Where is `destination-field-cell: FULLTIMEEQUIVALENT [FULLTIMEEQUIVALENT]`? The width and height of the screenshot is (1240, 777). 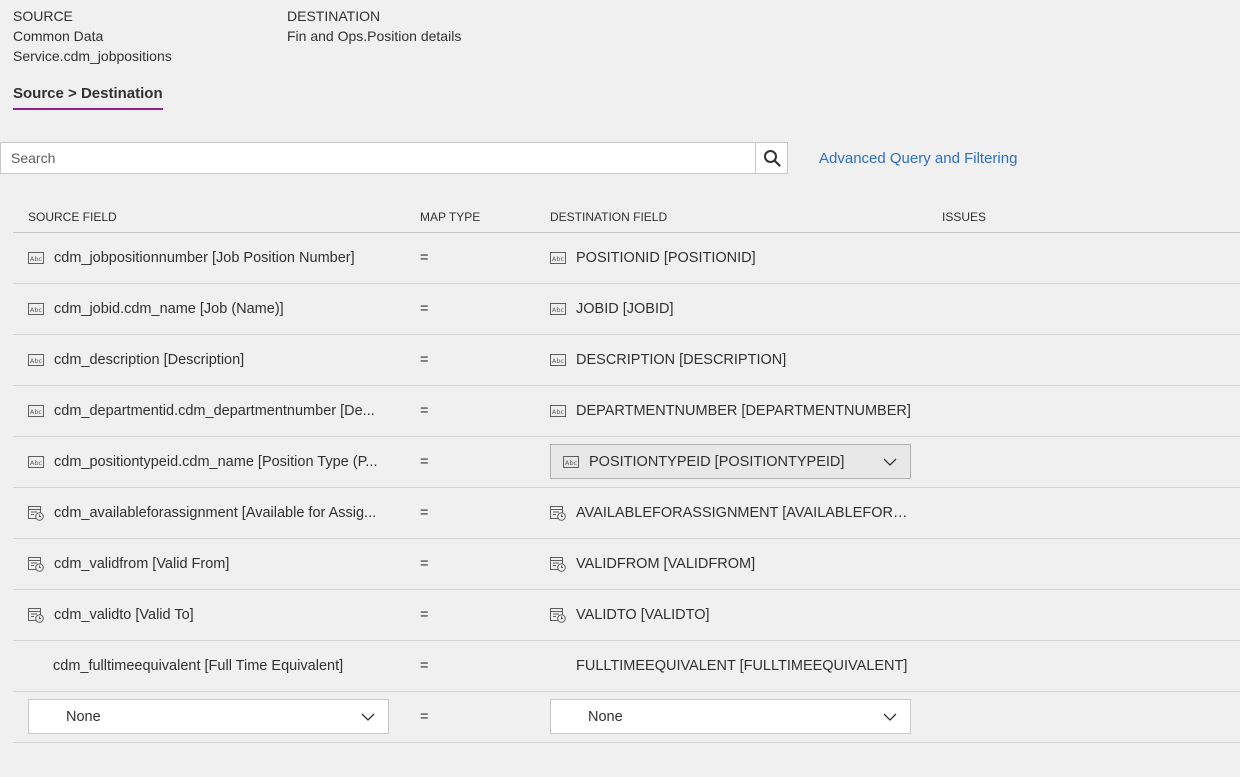 destination-field-cell: FULLTIMEEQUIVALENT [FULLTIMEEQUIVALENT] is located at coordinates (744, 666).